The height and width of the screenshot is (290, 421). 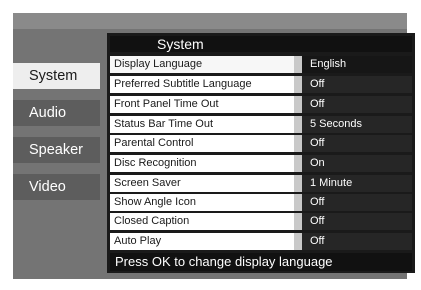 I want to click on tab-audio: Audio, so click(x=56, y=113).